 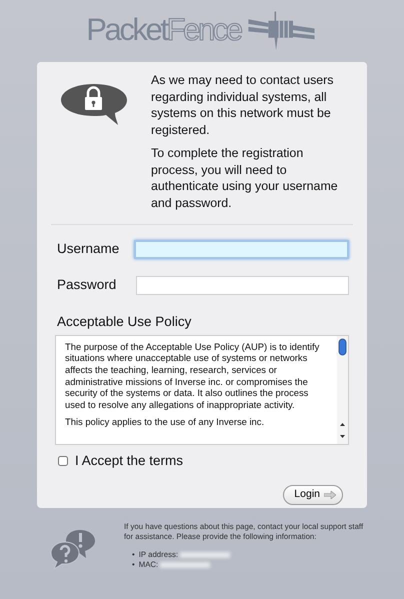 I want to click on login-button: Login, so click(x=313, y=495).